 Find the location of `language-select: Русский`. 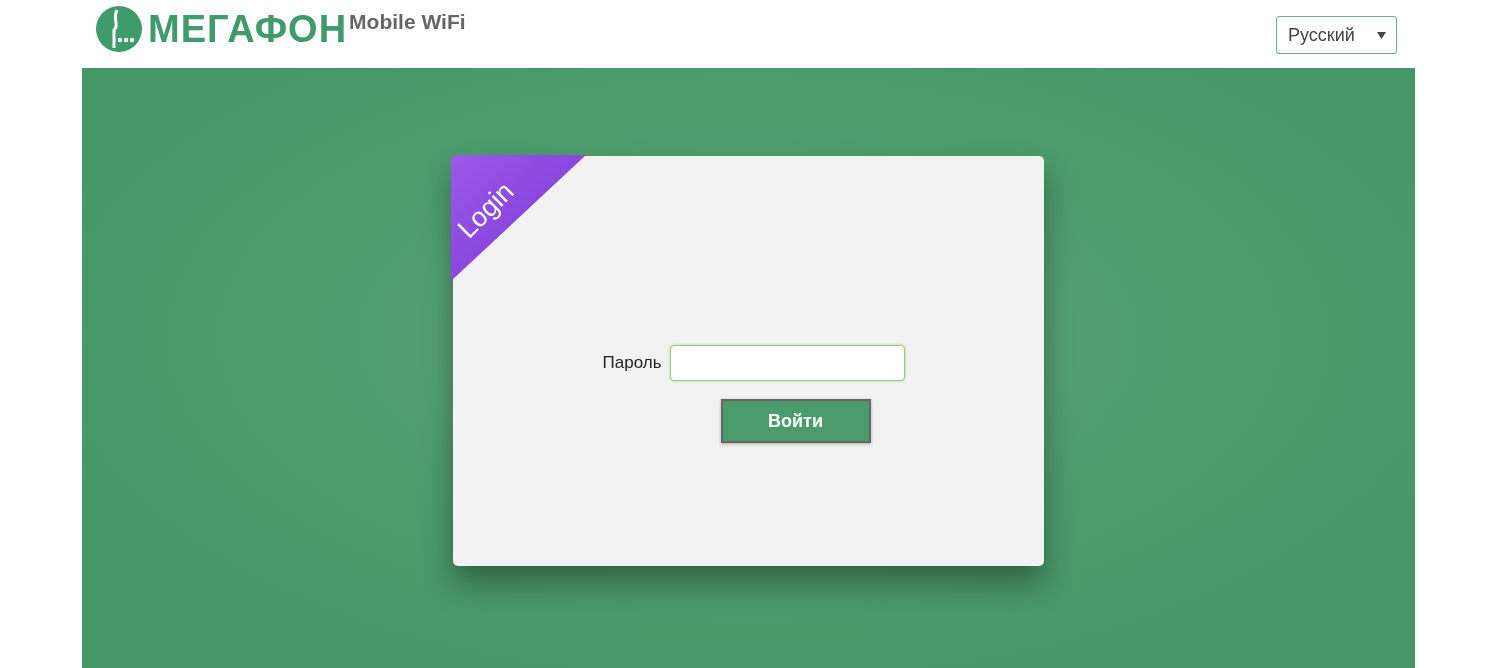

language-select: Русский is located at coordinates (1336, 35).